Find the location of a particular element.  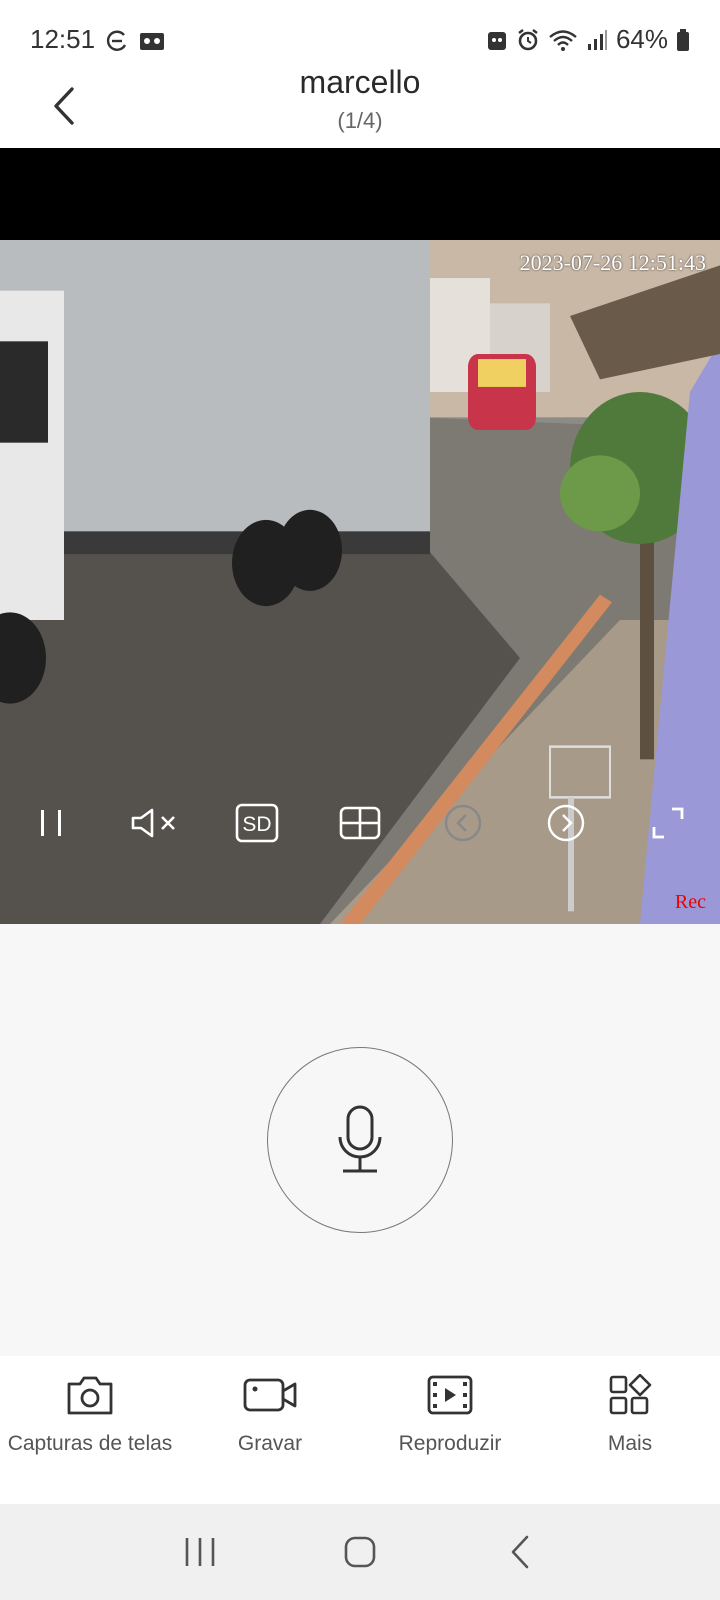

sd-quality-icon: SD is located at coordinates (257, 823).